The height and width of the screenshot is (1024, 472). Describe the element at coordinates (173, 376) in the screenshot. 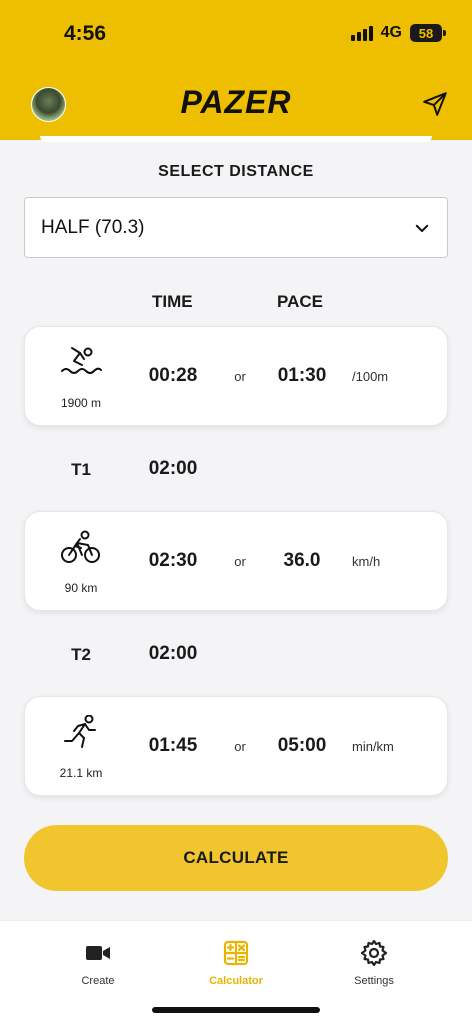

I see `swim-time: 00:28` at that location.